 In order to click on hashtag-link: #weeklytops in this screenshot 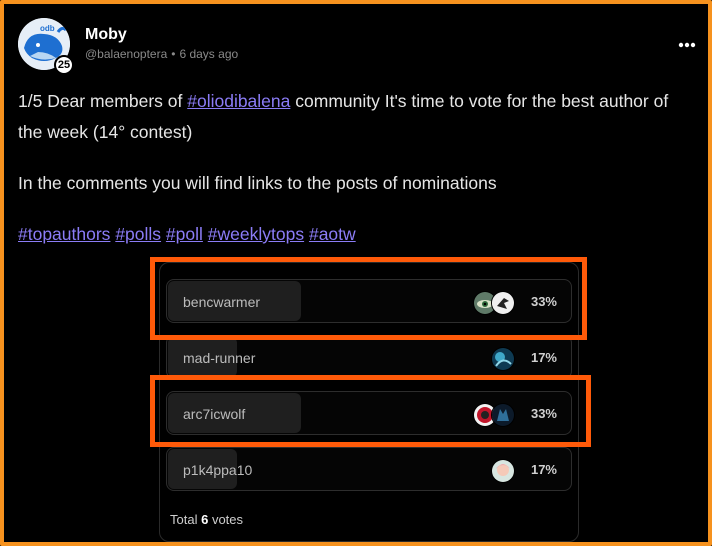, I will do `click(256, 234)`.